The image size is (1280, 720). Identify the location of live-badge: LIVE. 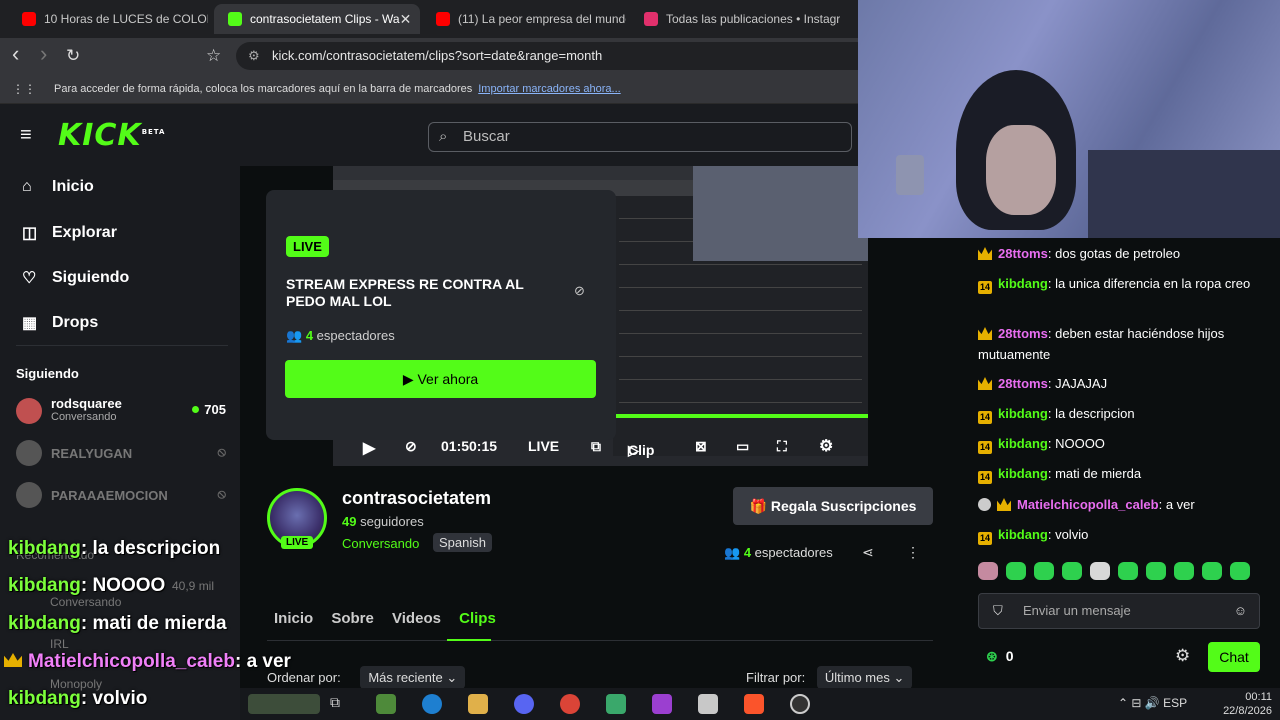
(297, 542).